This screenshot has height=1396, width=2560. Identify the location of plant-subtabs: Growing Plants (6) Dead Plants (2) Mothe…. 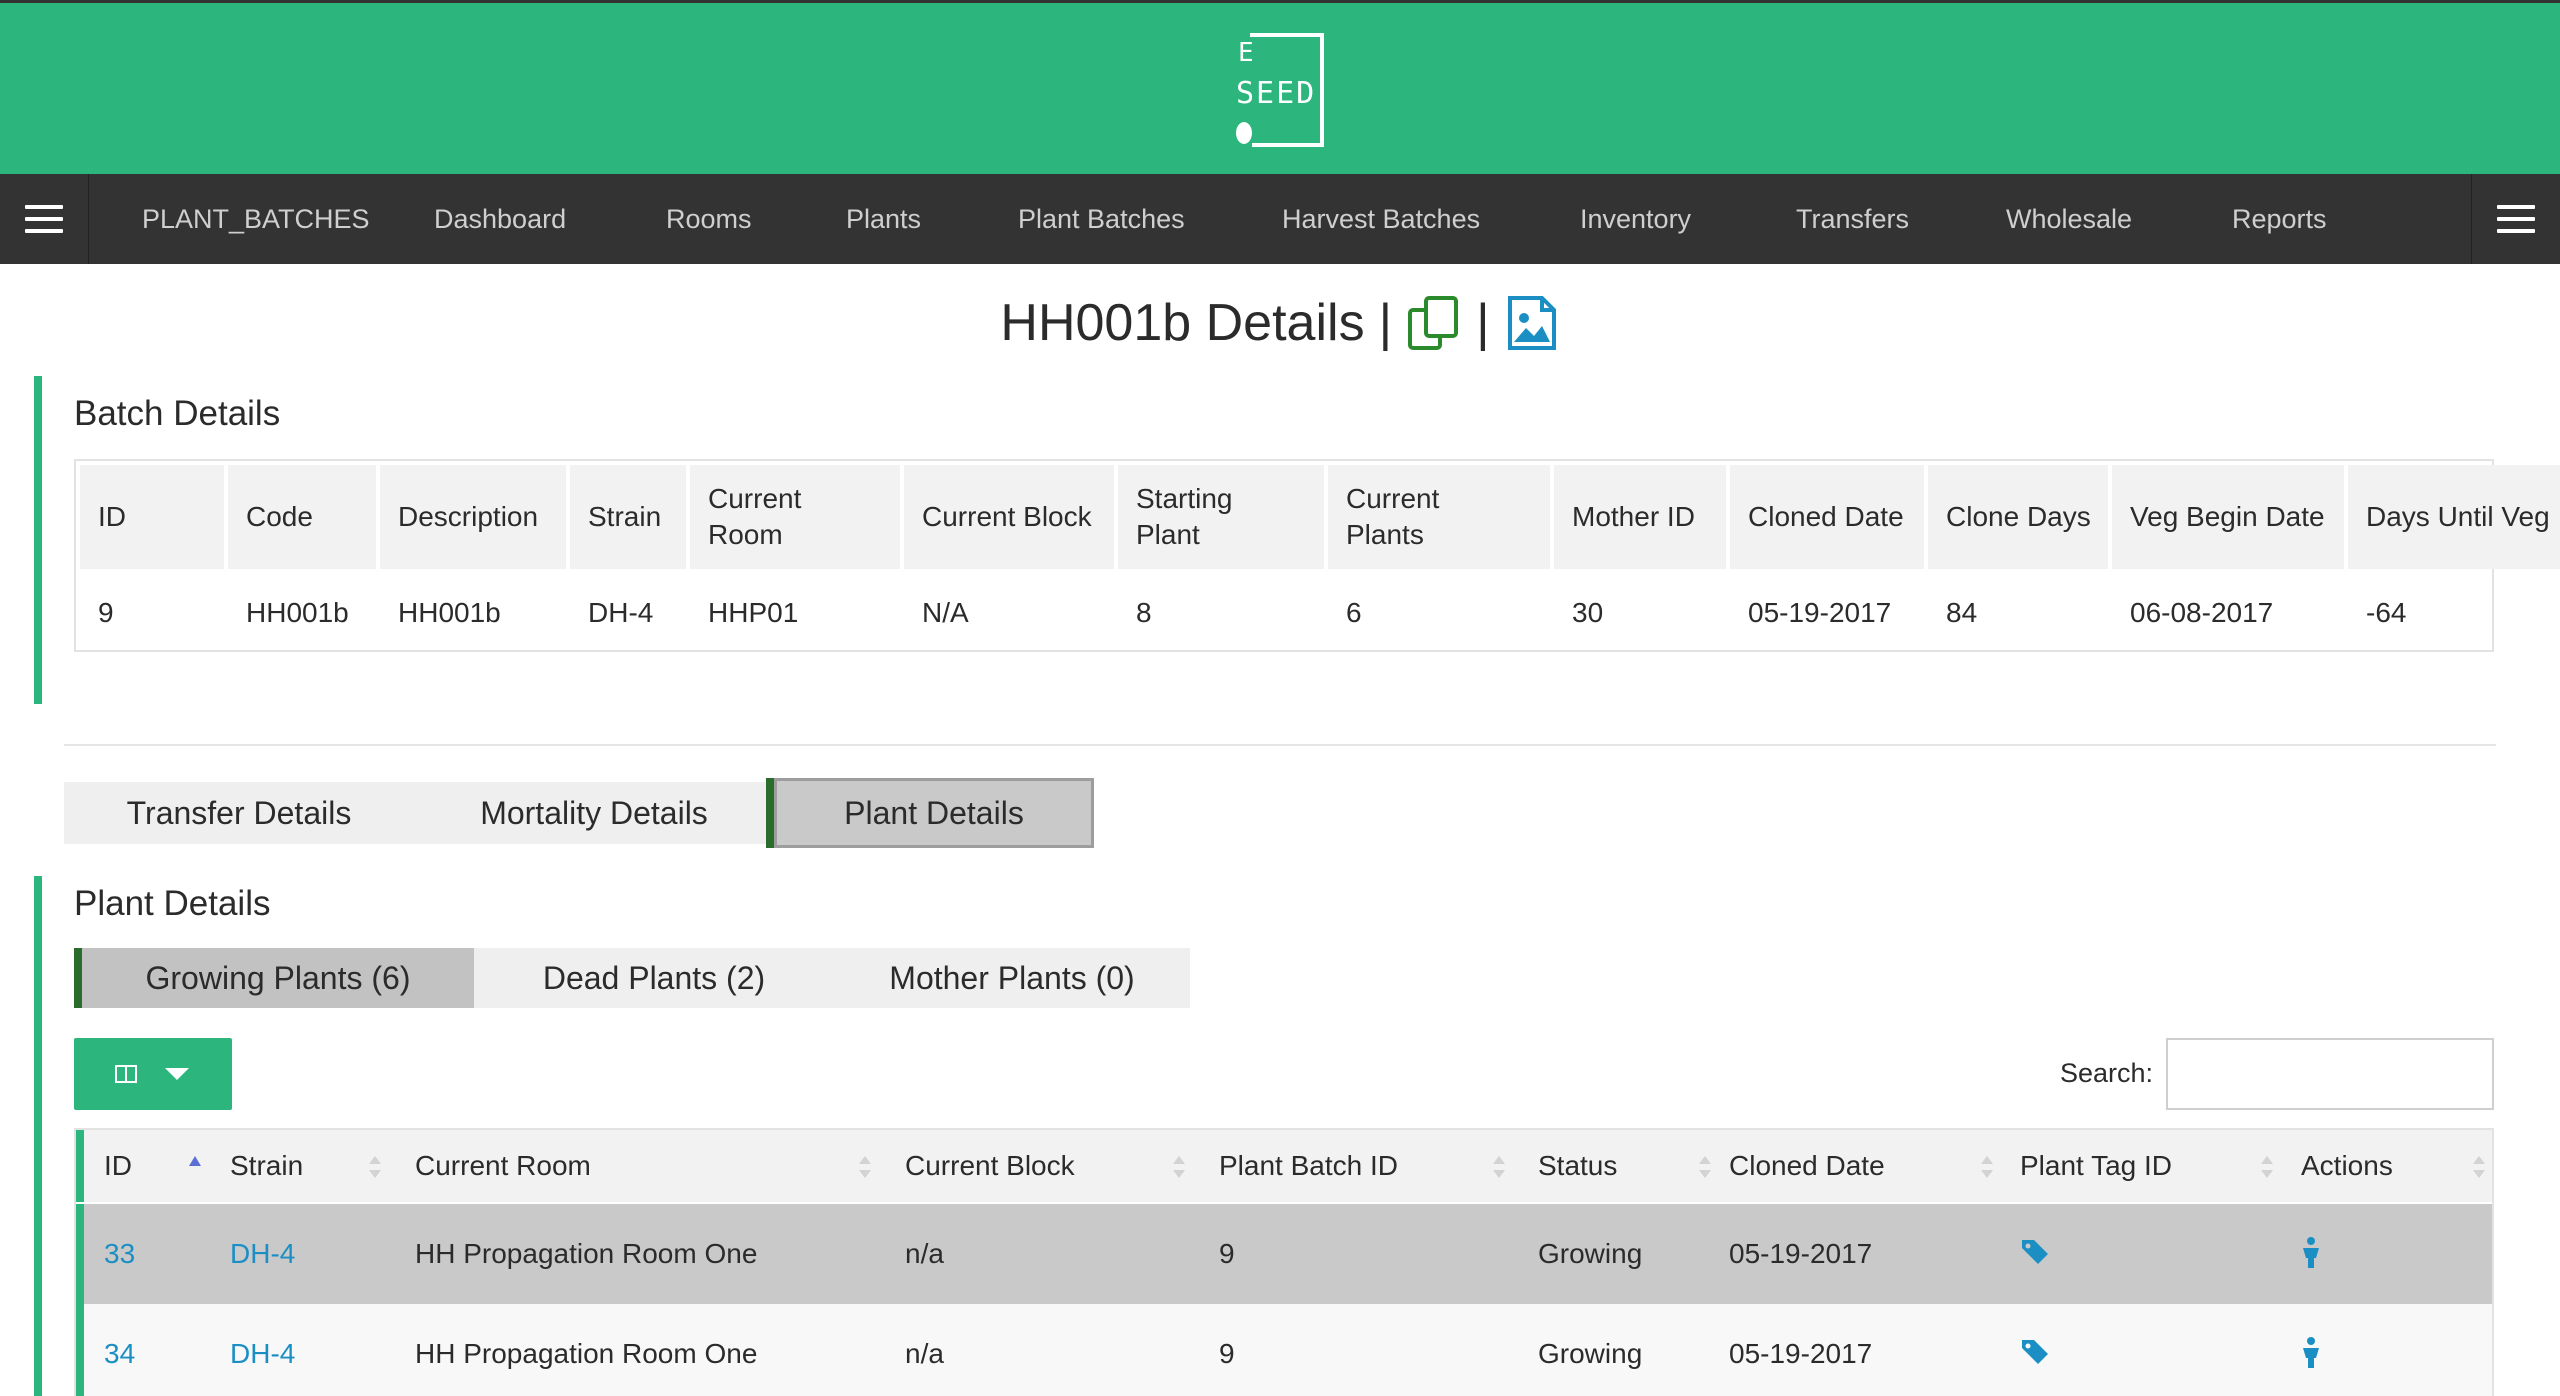
(632, 978).